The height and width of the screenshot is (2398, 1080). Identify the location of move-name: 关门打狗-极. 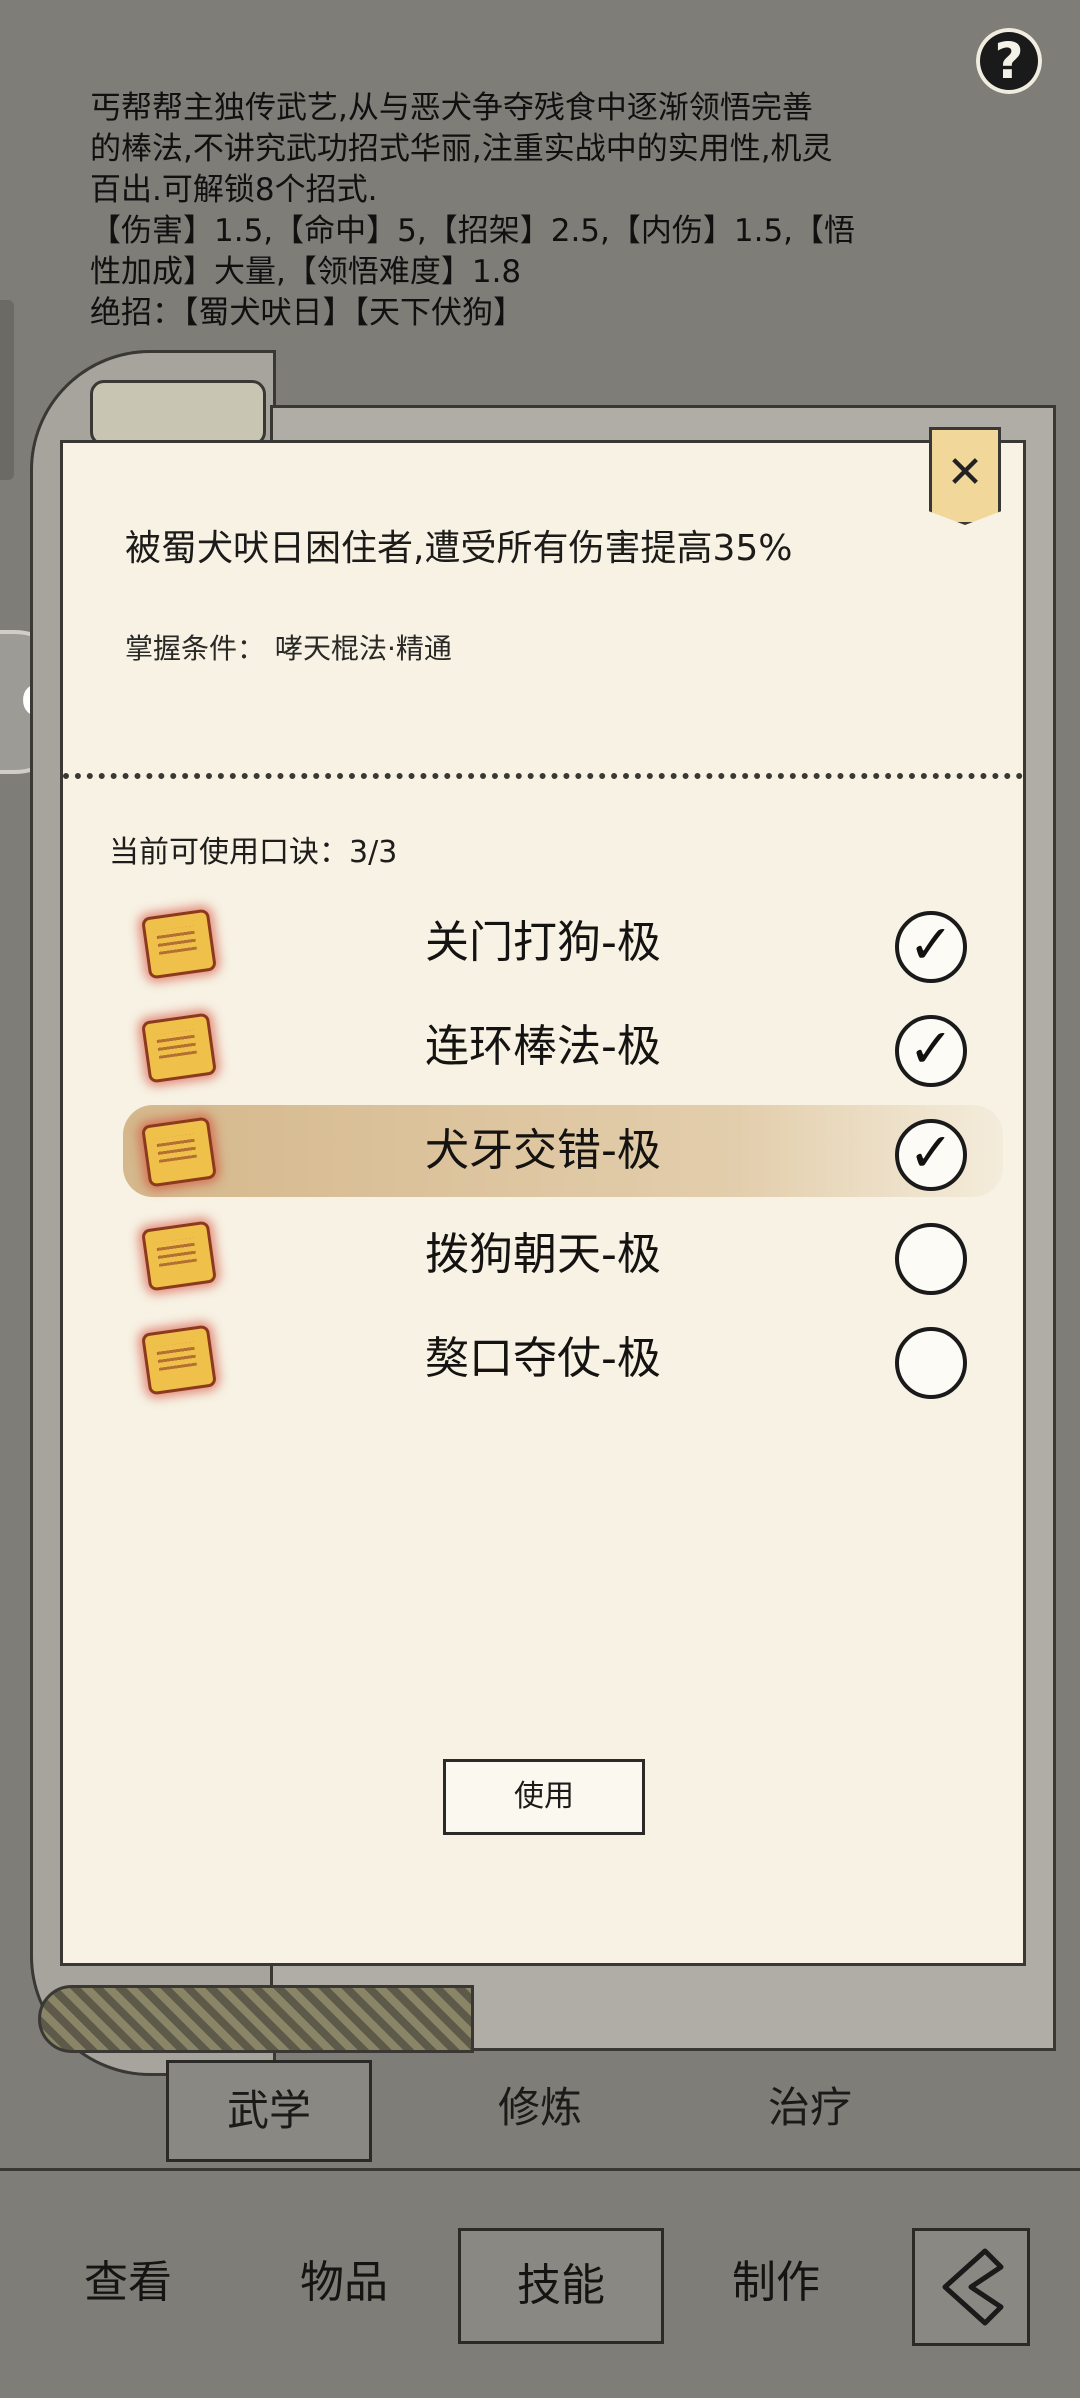
(543, 942).